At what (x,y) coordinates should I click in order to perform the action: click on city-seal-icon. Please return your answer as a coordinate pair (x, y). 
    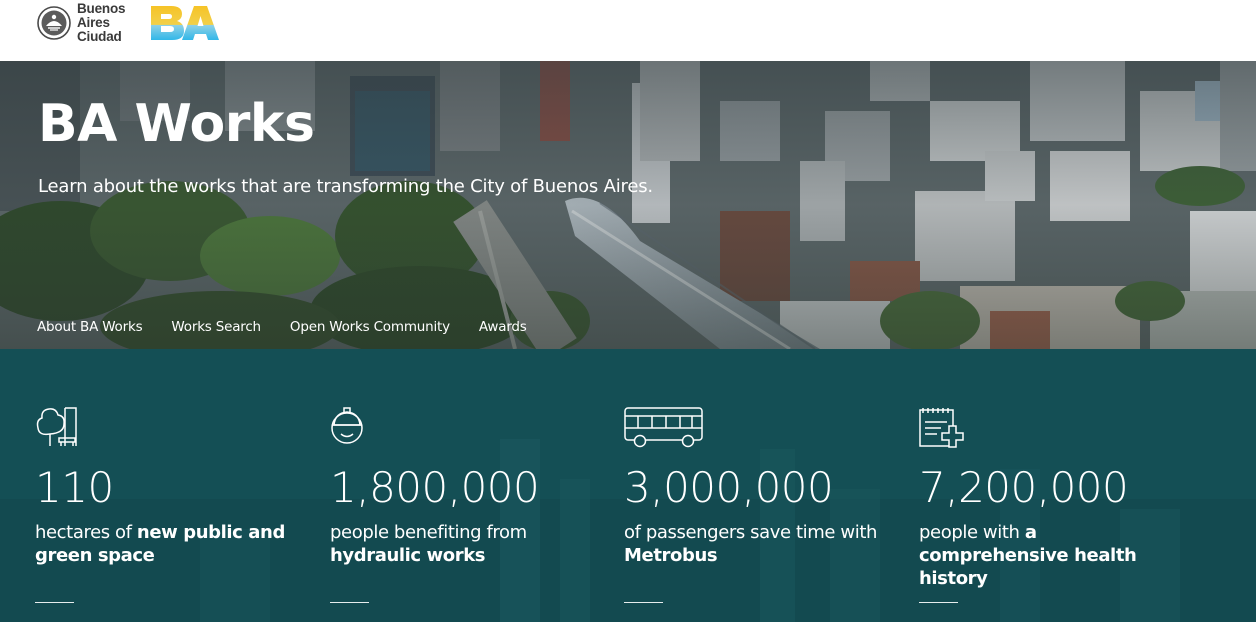
    Looking at the image, I should click on (54, 23).